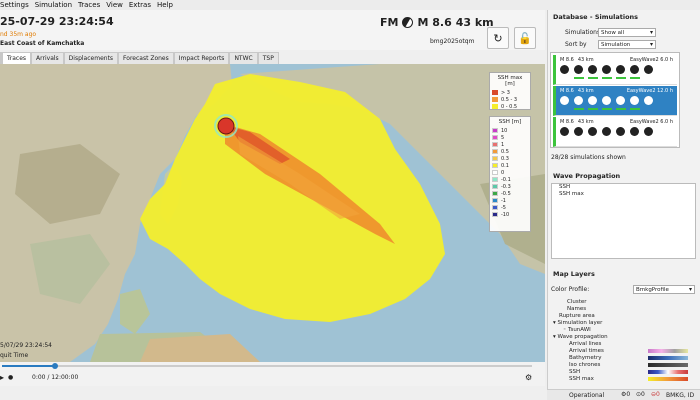  Describe the element at coordinates (652, 290) in the screenshot. I see `color-profile-value: BmkgProfile` at that location.